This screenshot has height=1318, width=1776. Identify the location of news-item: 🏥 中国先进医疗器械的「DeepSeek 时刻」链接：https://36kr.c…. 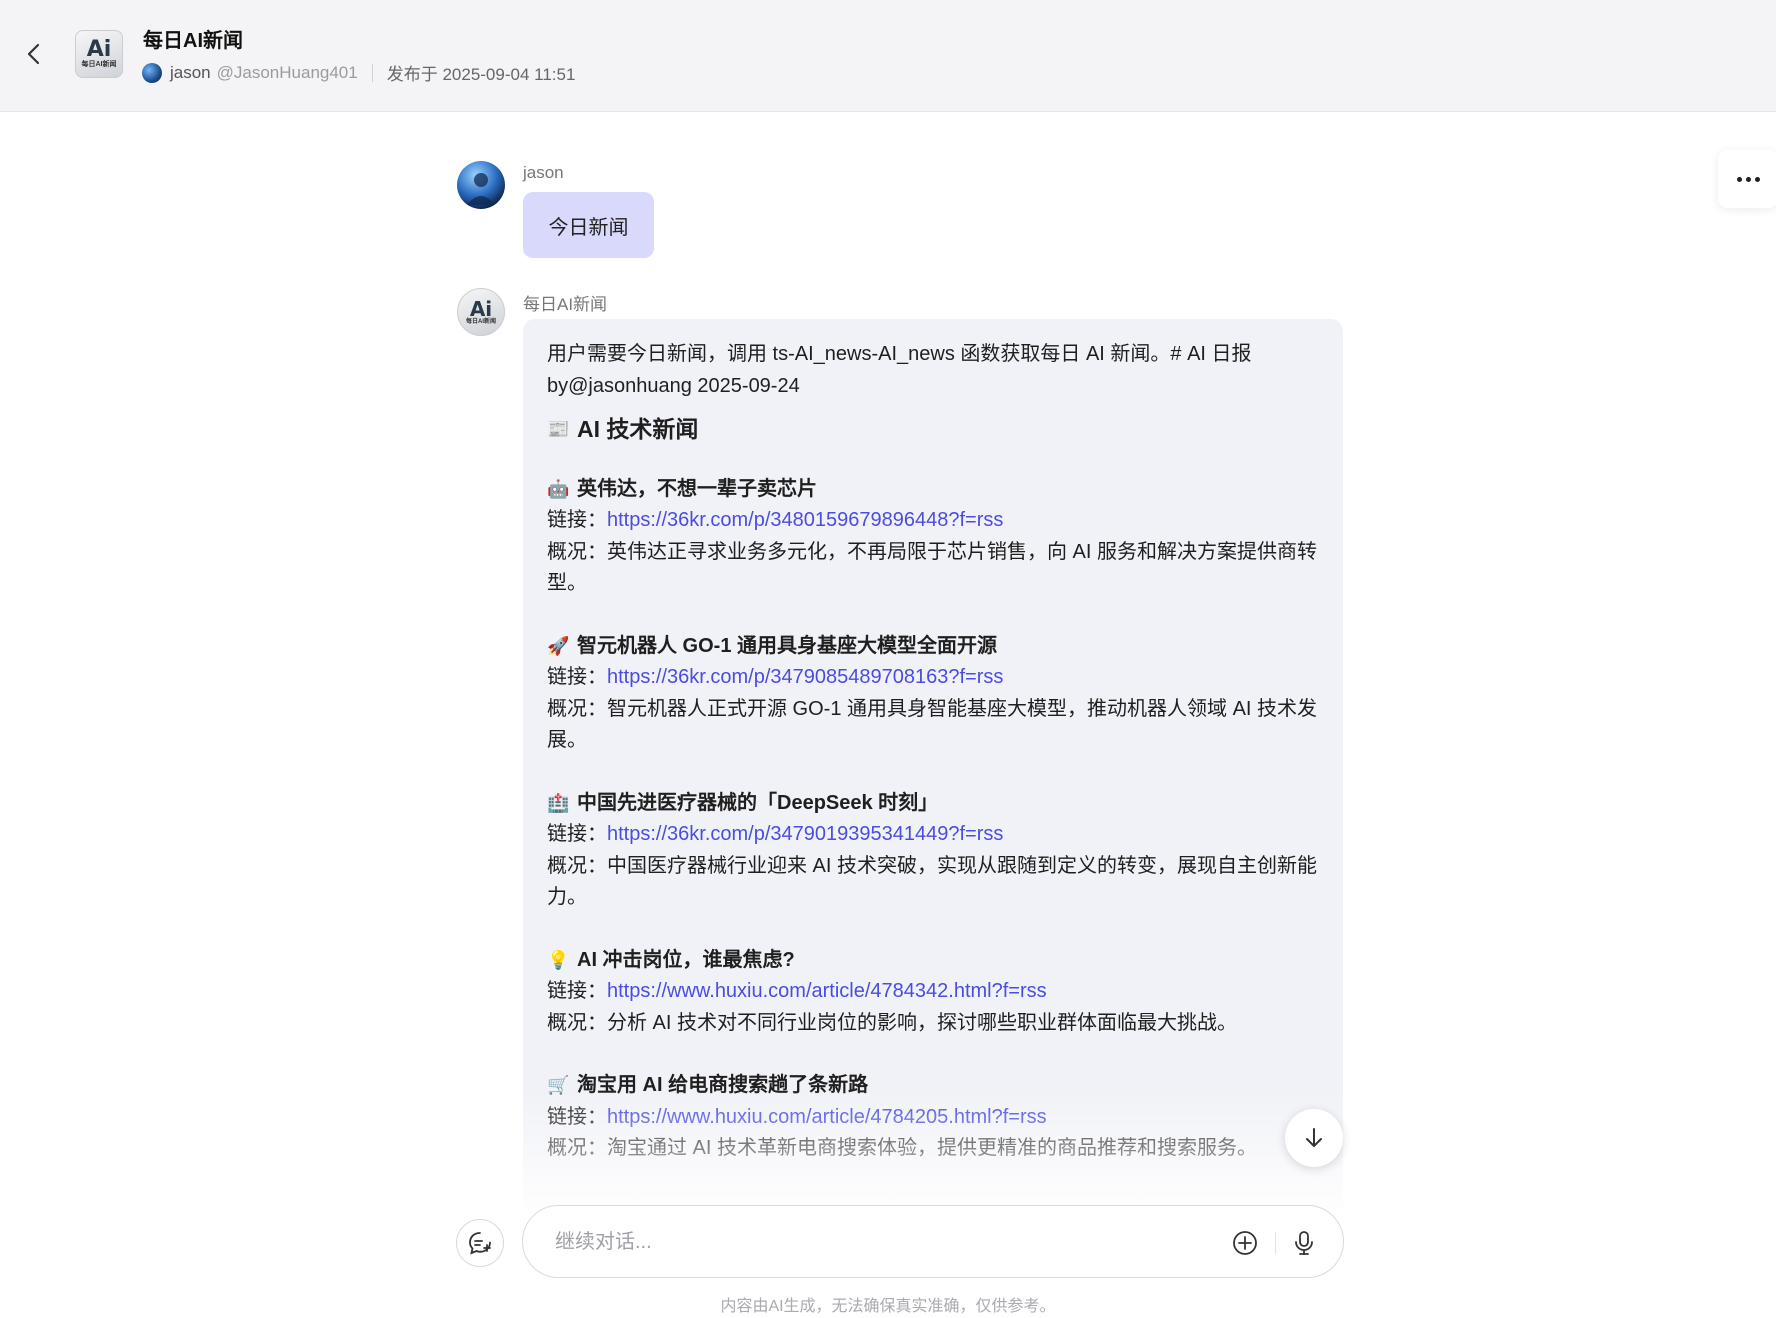
(933, 851).